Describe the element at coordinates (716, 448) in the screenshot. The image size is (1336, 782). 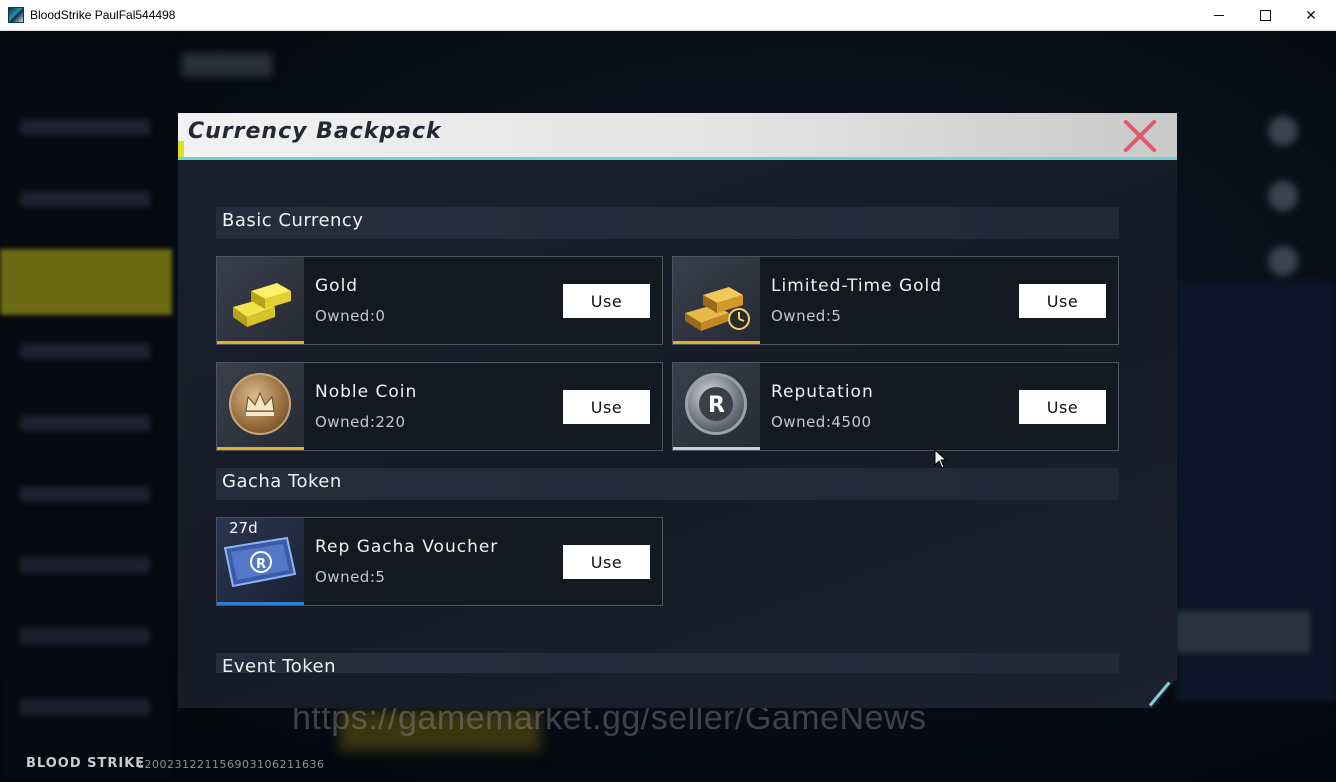
I see `silver-underline` at that location.